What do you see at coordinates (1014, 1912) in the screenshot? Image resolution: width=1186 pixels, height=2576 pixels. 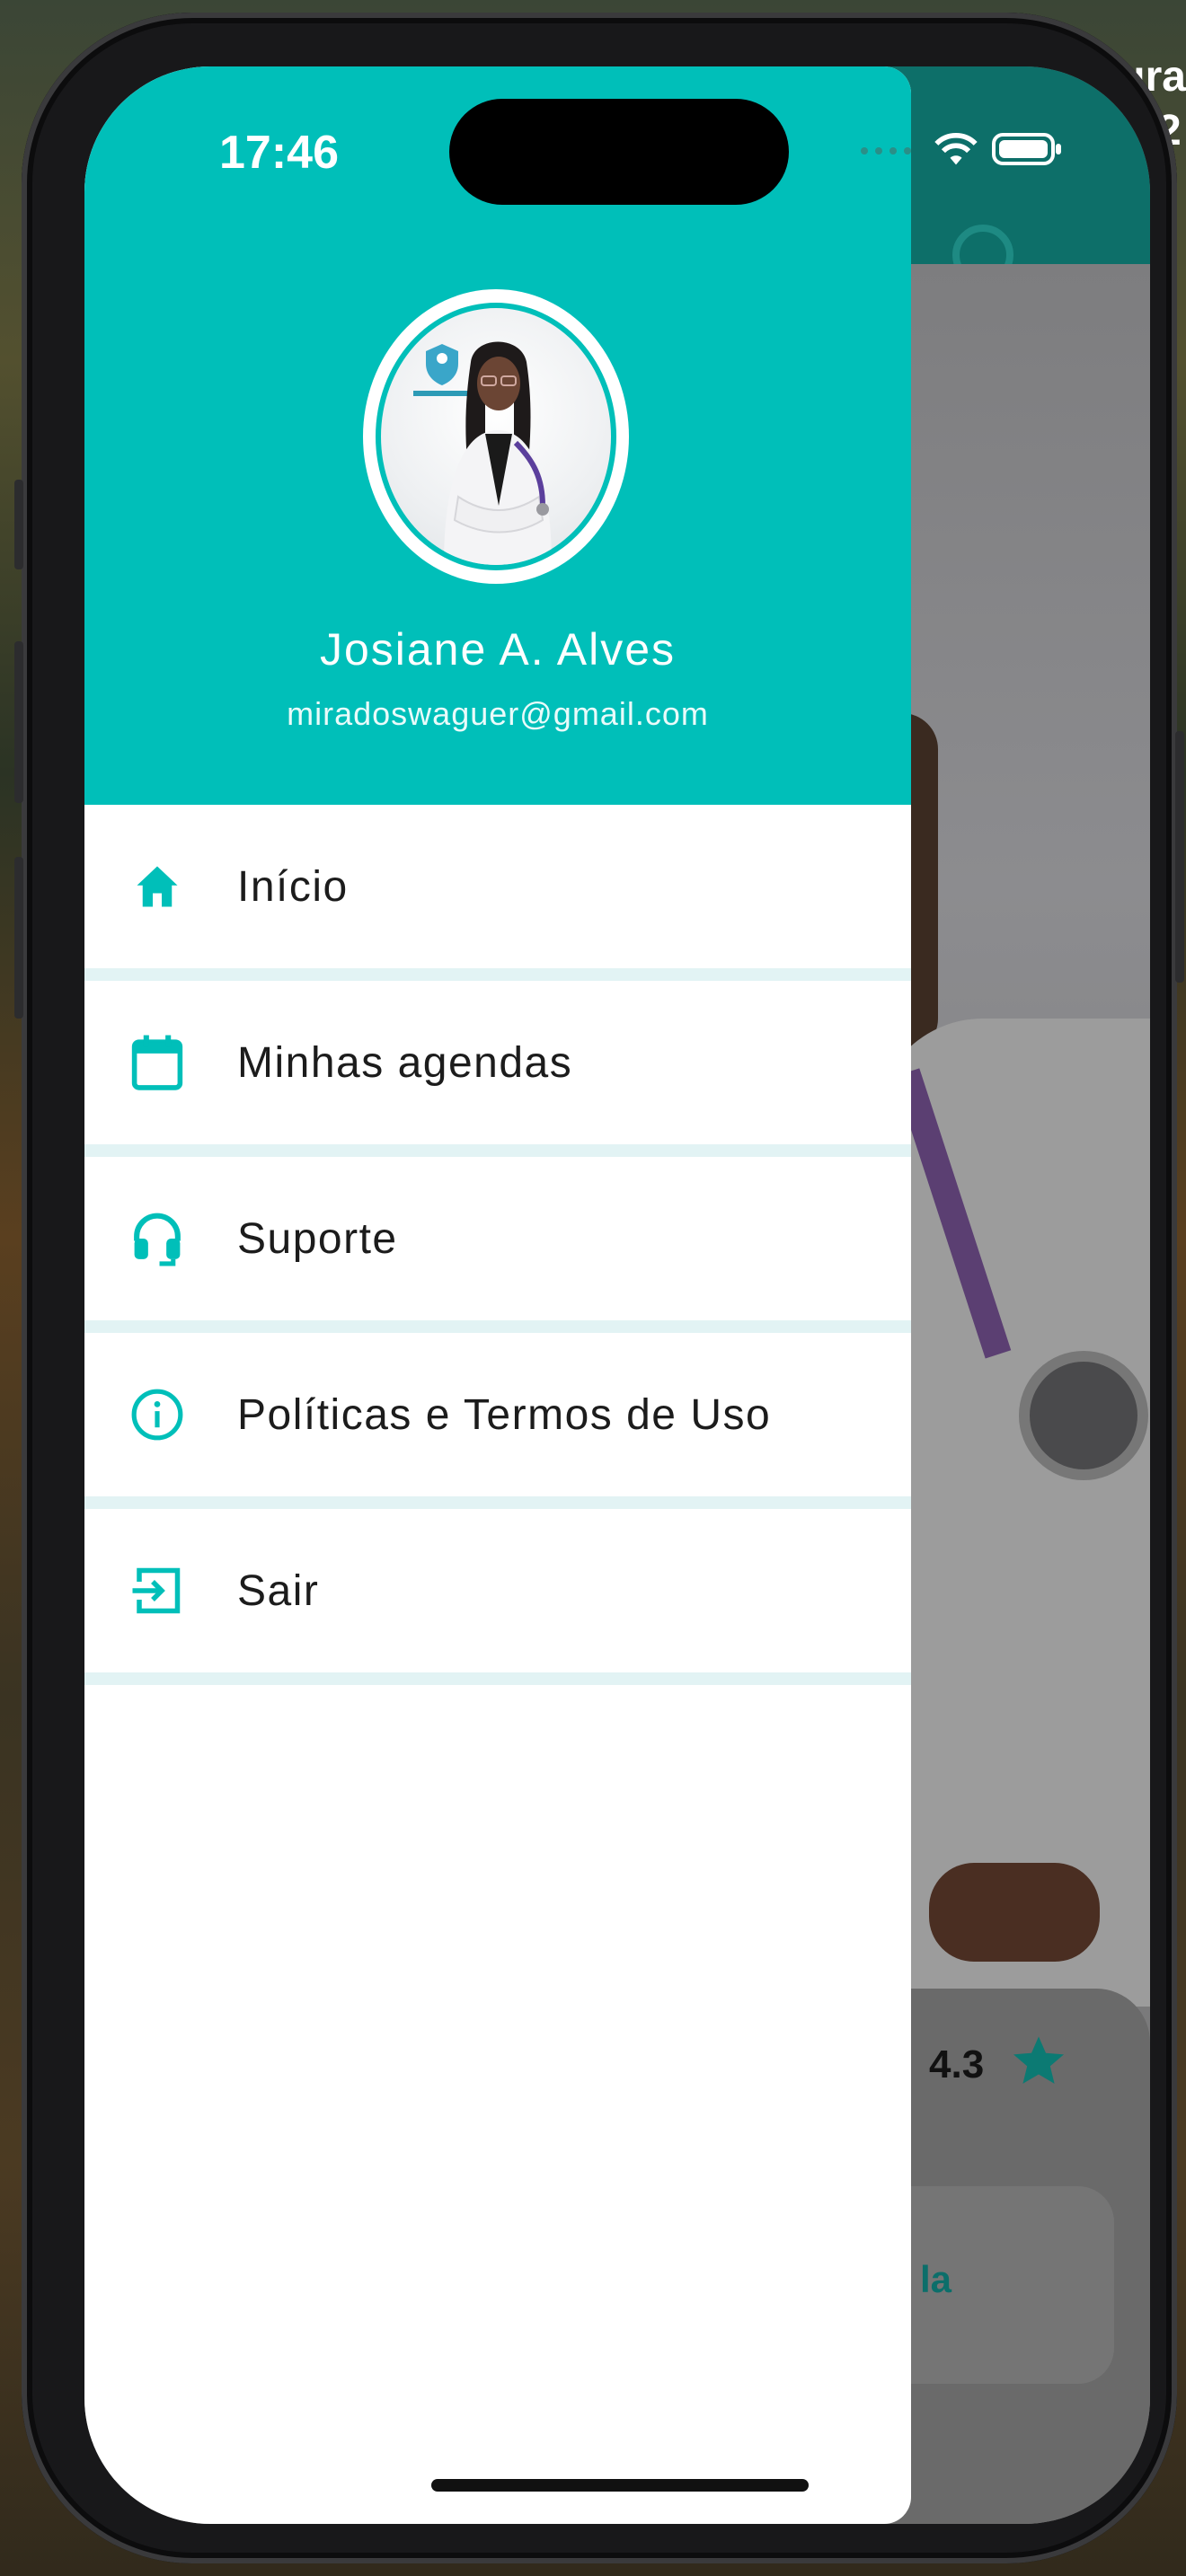 I see `photo-hand` at bounding box center [1014, 1912].